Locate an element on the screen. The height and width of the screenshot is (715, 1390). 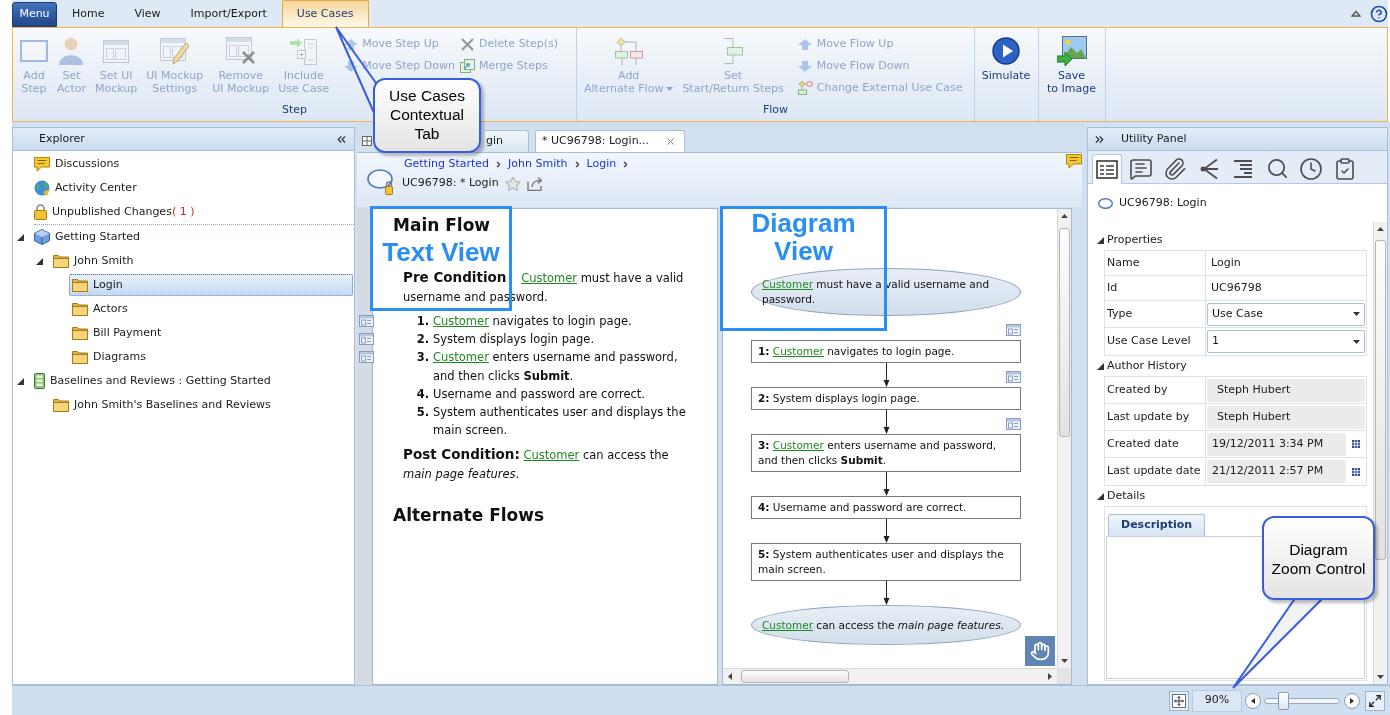
date-field: 21/12/2011 2:57 PM is located at coordinates (1276, 471).